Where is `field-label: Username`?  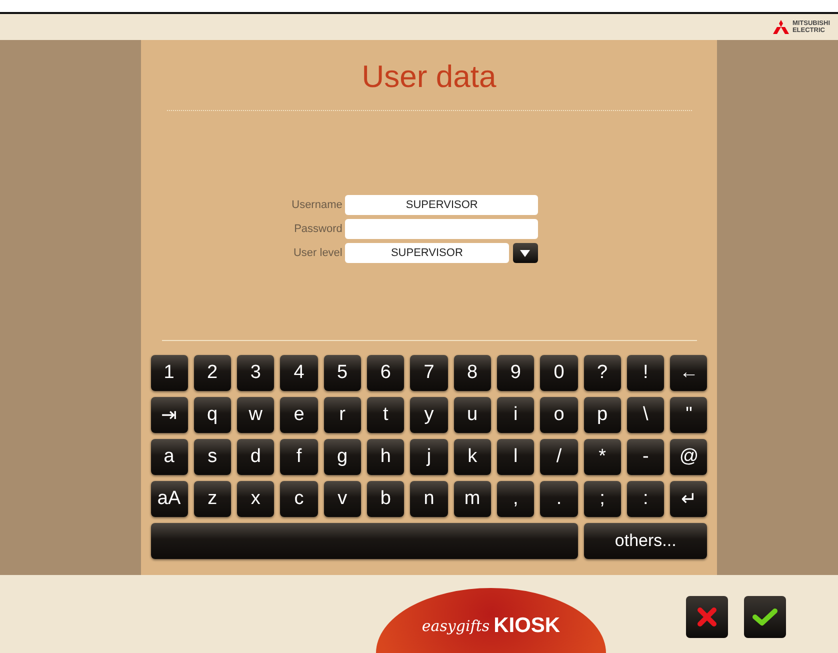
field-label: Username is located at coordinates (317, 205).